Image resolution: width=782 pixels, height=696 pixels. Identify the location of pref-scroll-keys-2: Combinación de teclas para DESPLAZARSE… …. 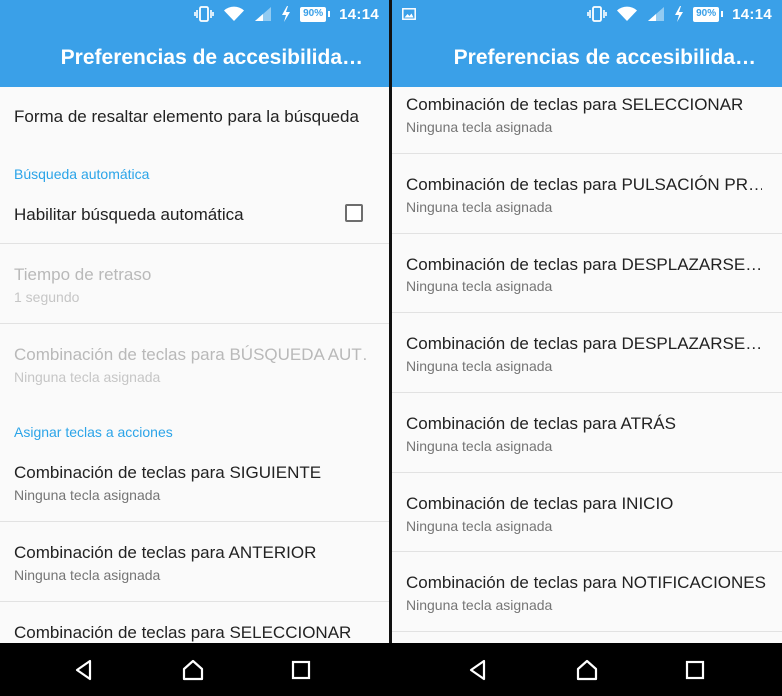
(587, 353).